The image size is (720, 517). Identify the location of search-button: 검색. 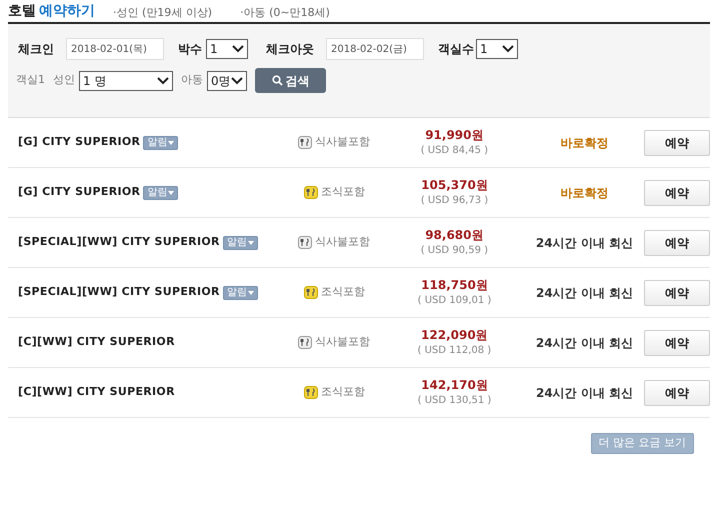
(290, 80).